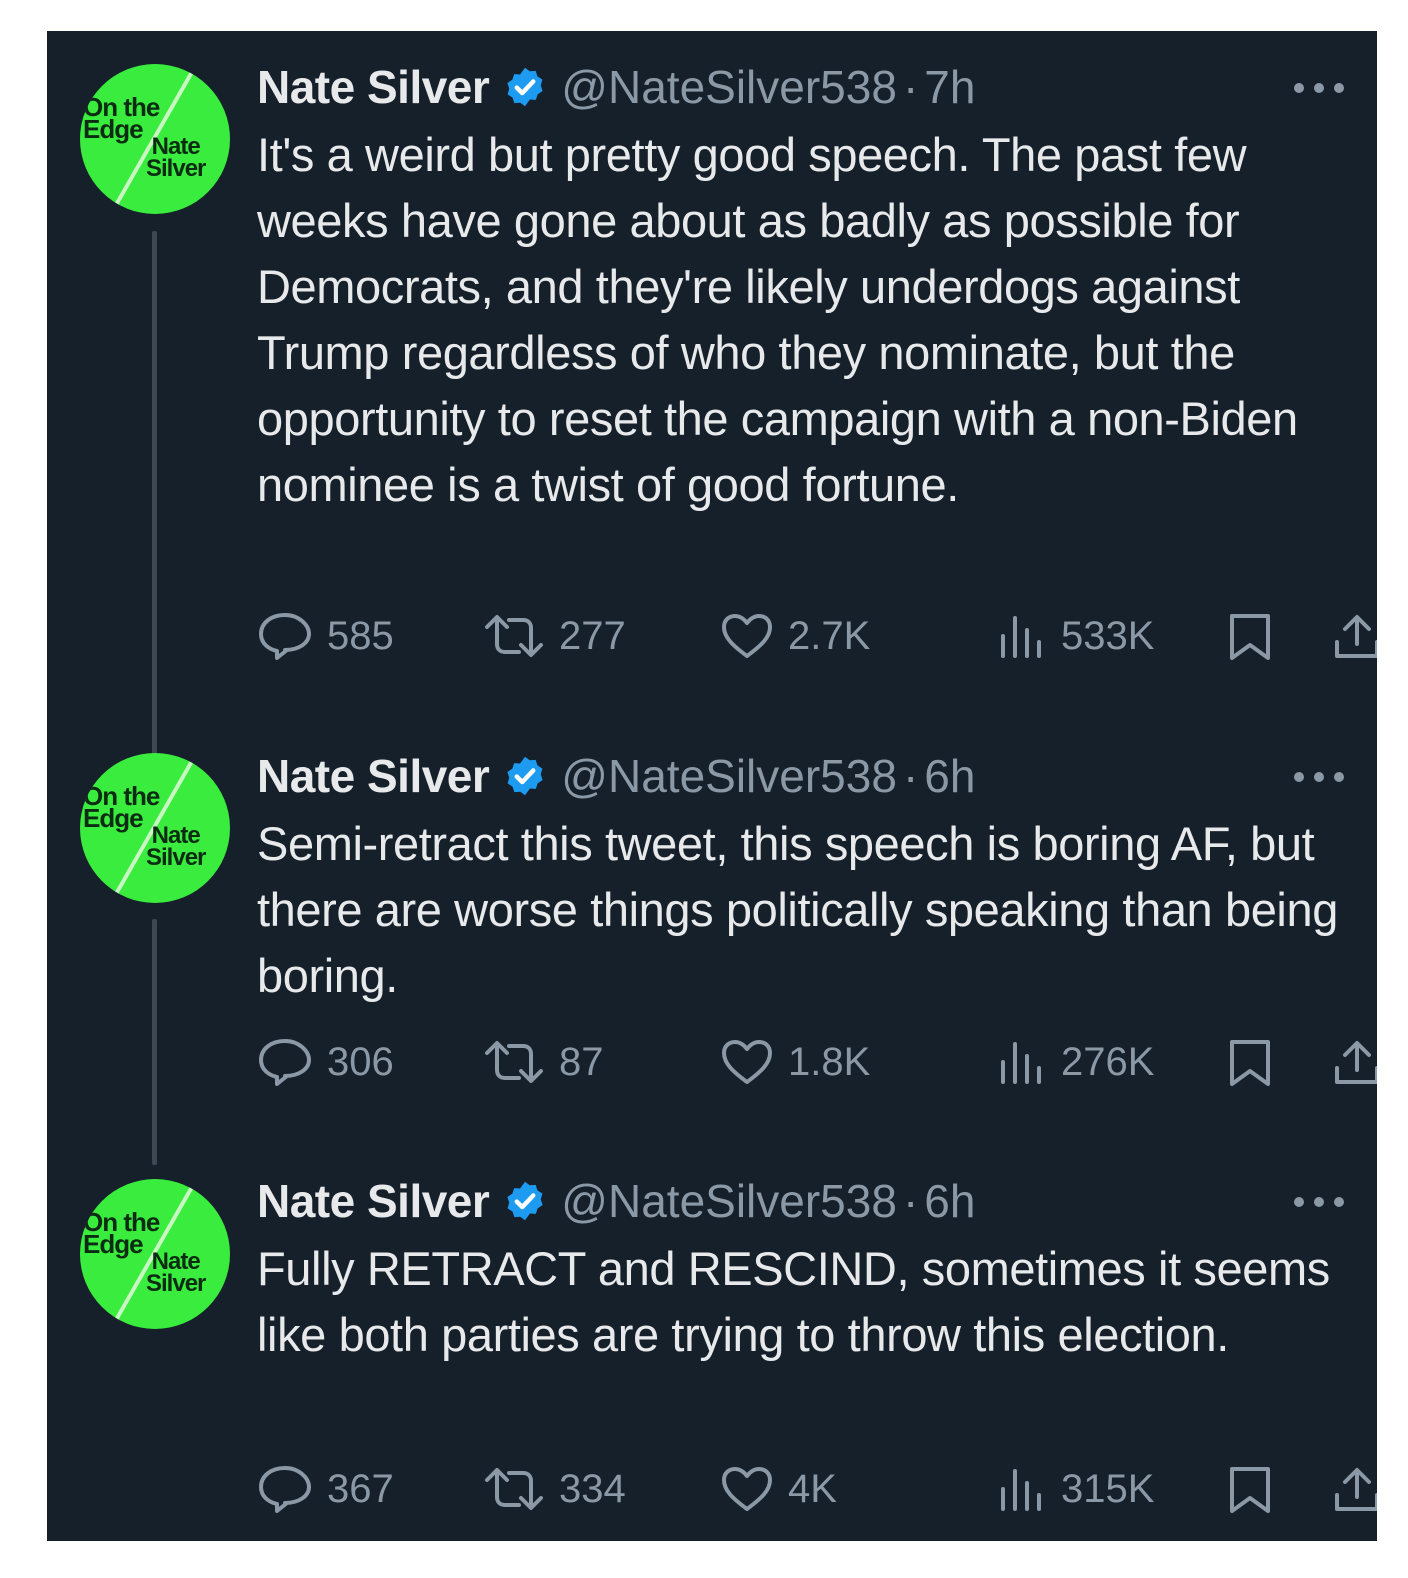  I want to click on view-count: 533K, so click(1108, 635).